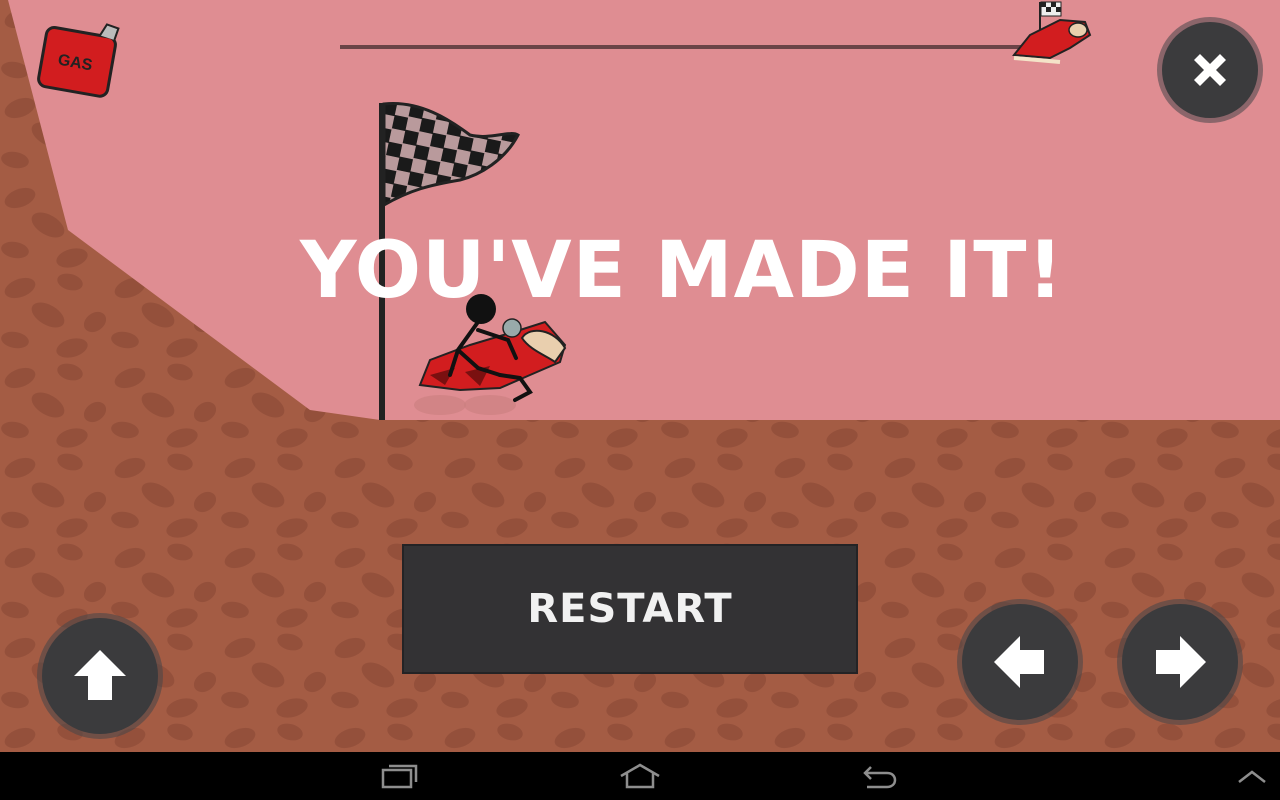 This screenshot has width=1280, height=800. I want to click on close-button, so click(1210, 70).